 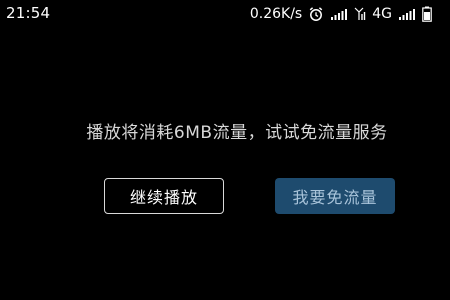 I want to click on alarm-icon, so click(x=316, y=14).